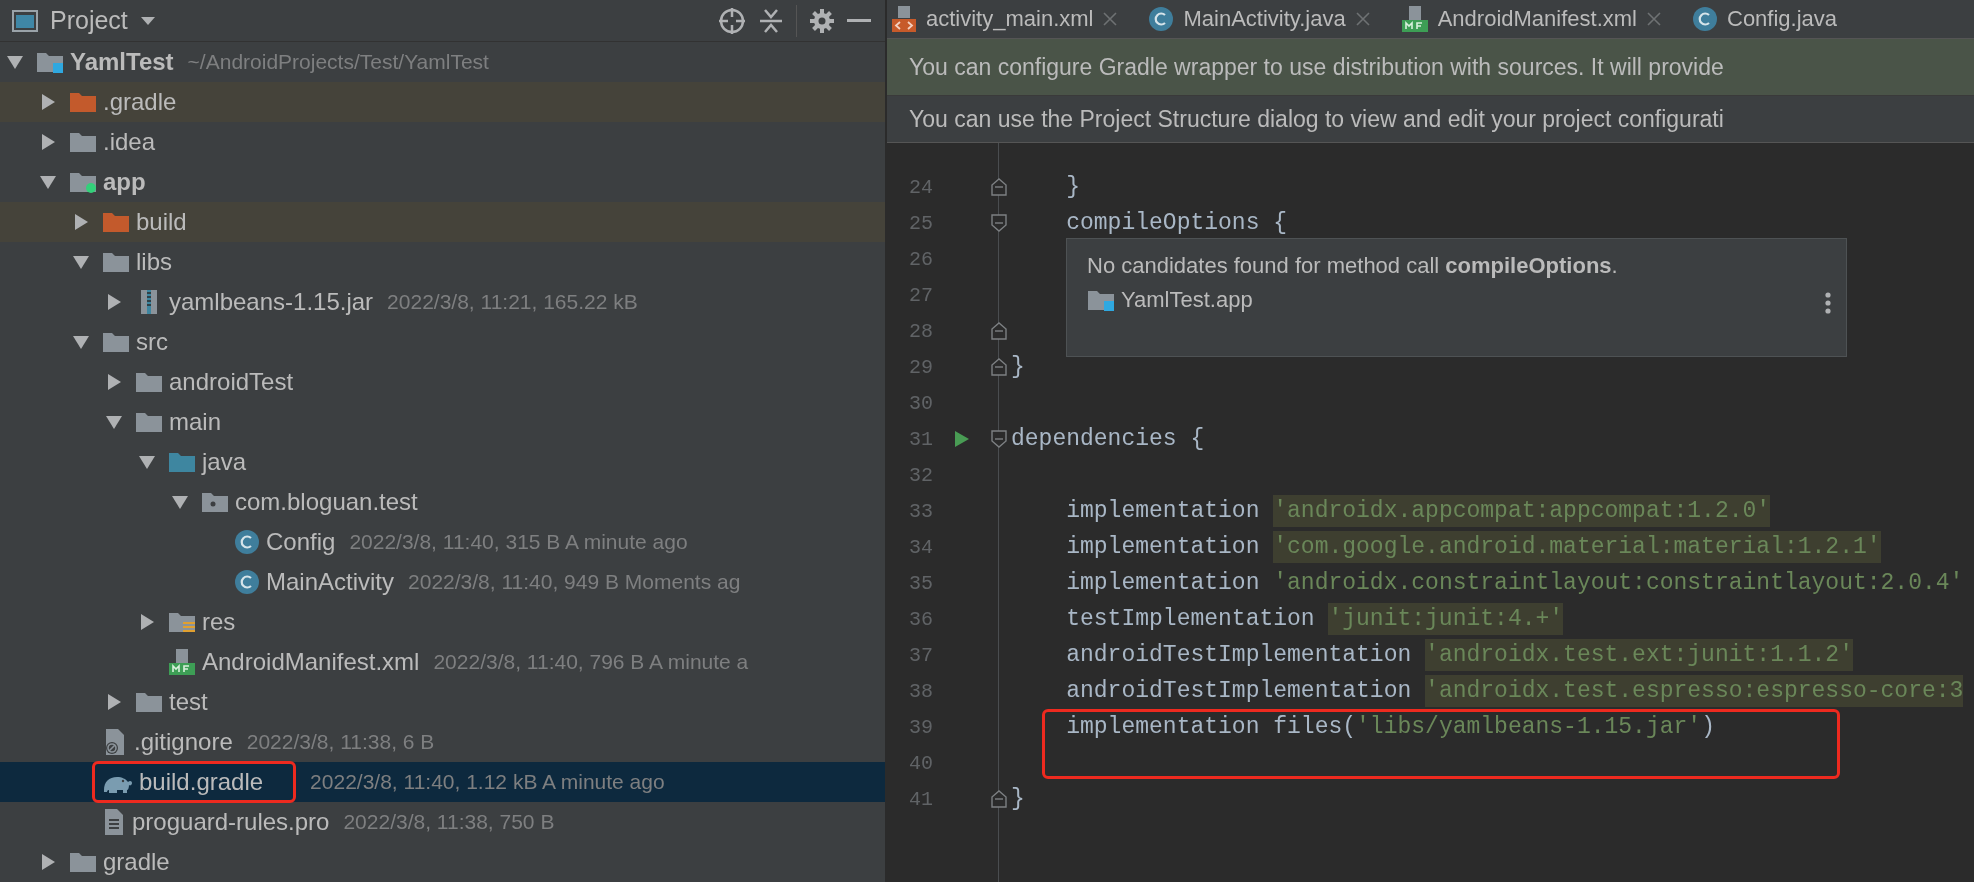 The image size is (1974, 882). What do you see at coordinates (231, 822) in the screenshot?
I see `tree-item: proguard-rules.pro` at bounding box center [231, 822].